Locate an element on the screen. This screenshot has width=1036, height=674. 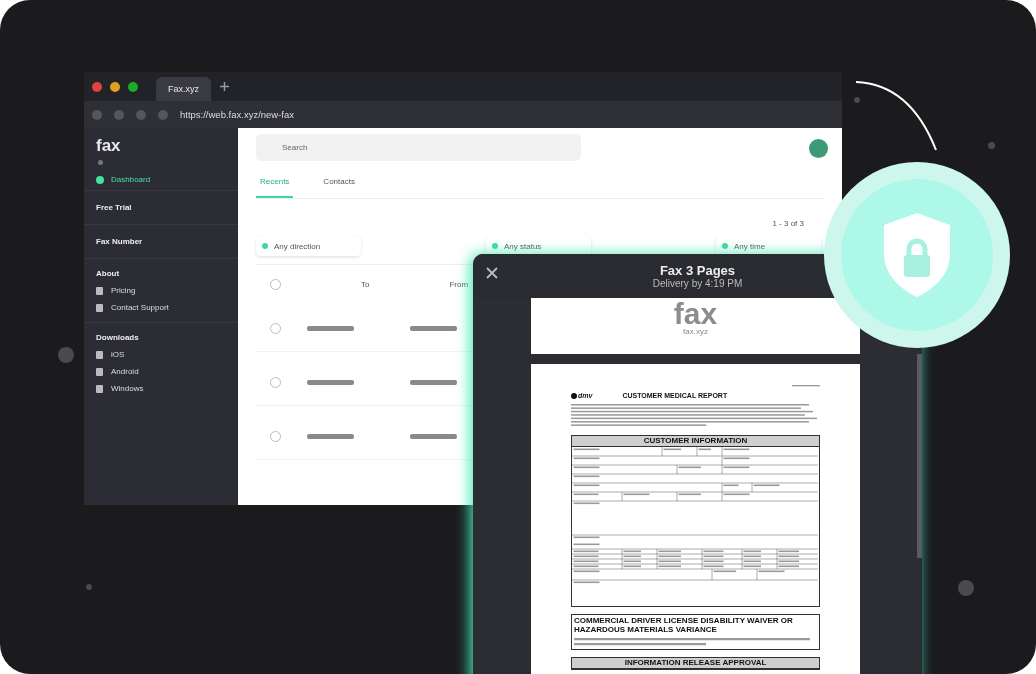
sidebar-item: Pricing is located at coordinates (161, 290).